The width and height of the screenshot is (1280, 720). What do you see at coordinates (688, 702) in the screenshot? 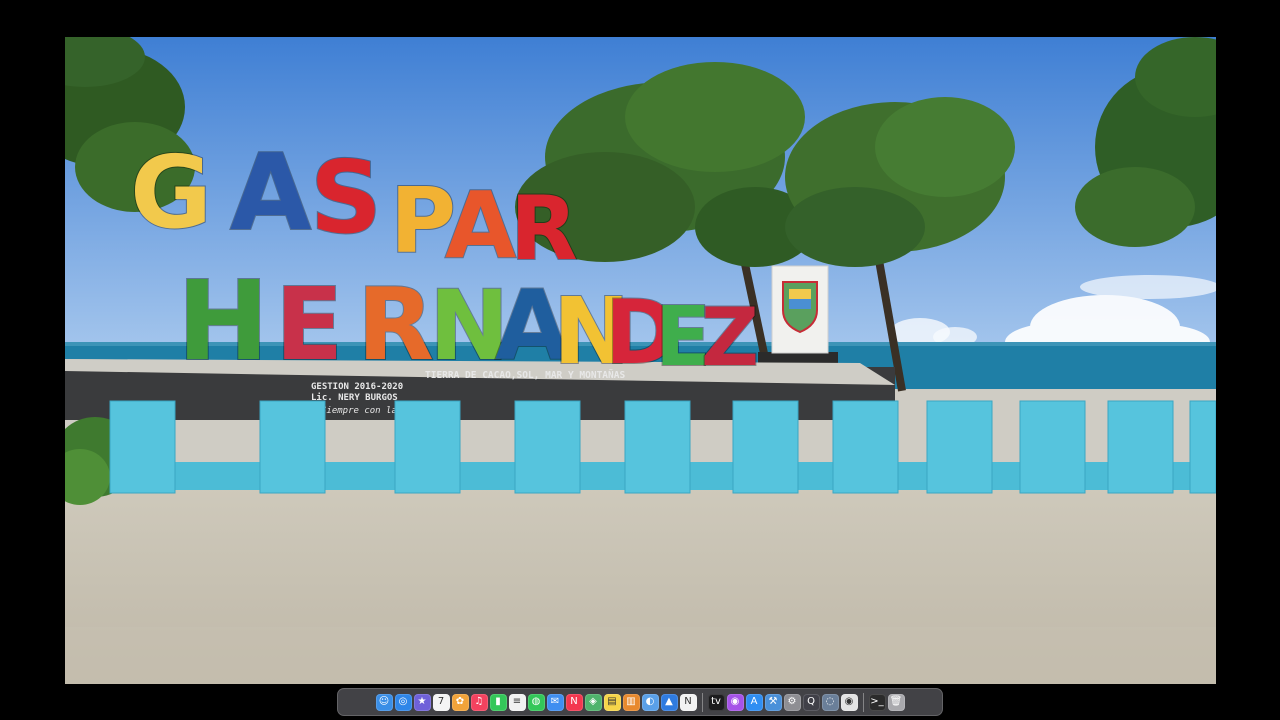
I see `apple-news-icon: N` at bounding box center [688, 702].